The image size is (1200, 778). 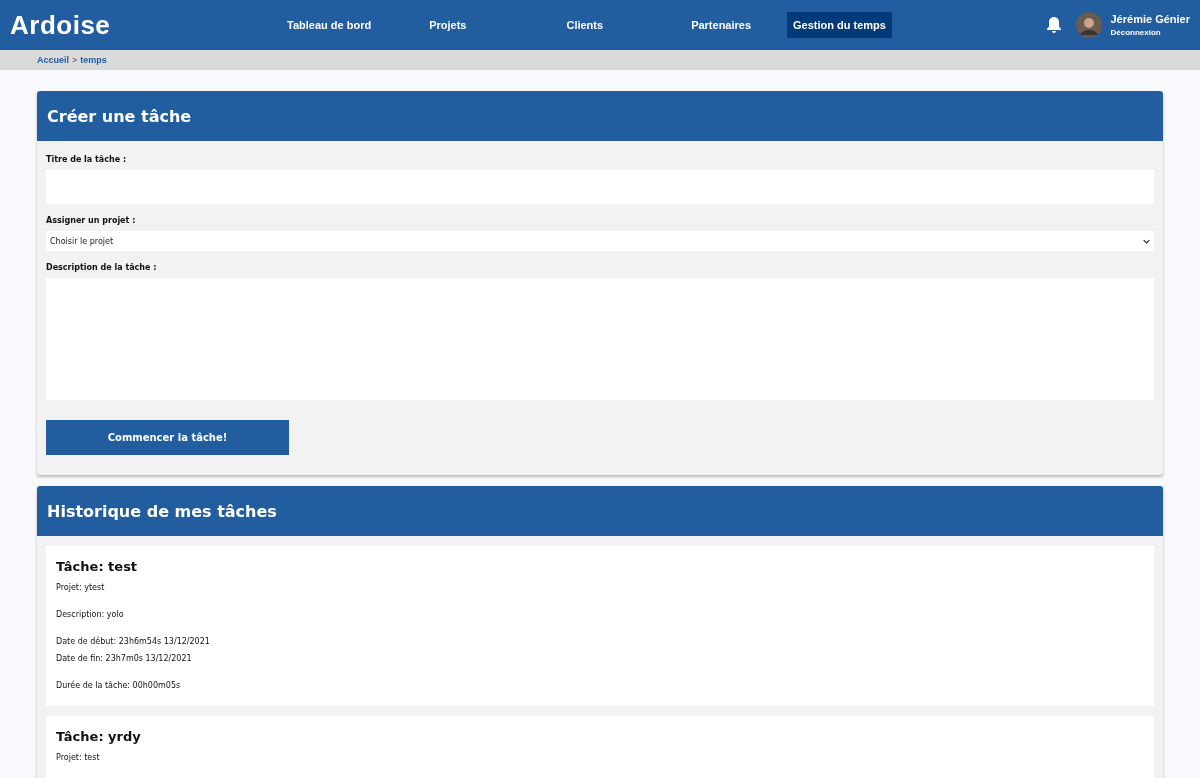 What do you see at coordinates (53, 60) in the screenshot?
I see `breadcrumb-link: Accueil` at bounding box center [53, 60].